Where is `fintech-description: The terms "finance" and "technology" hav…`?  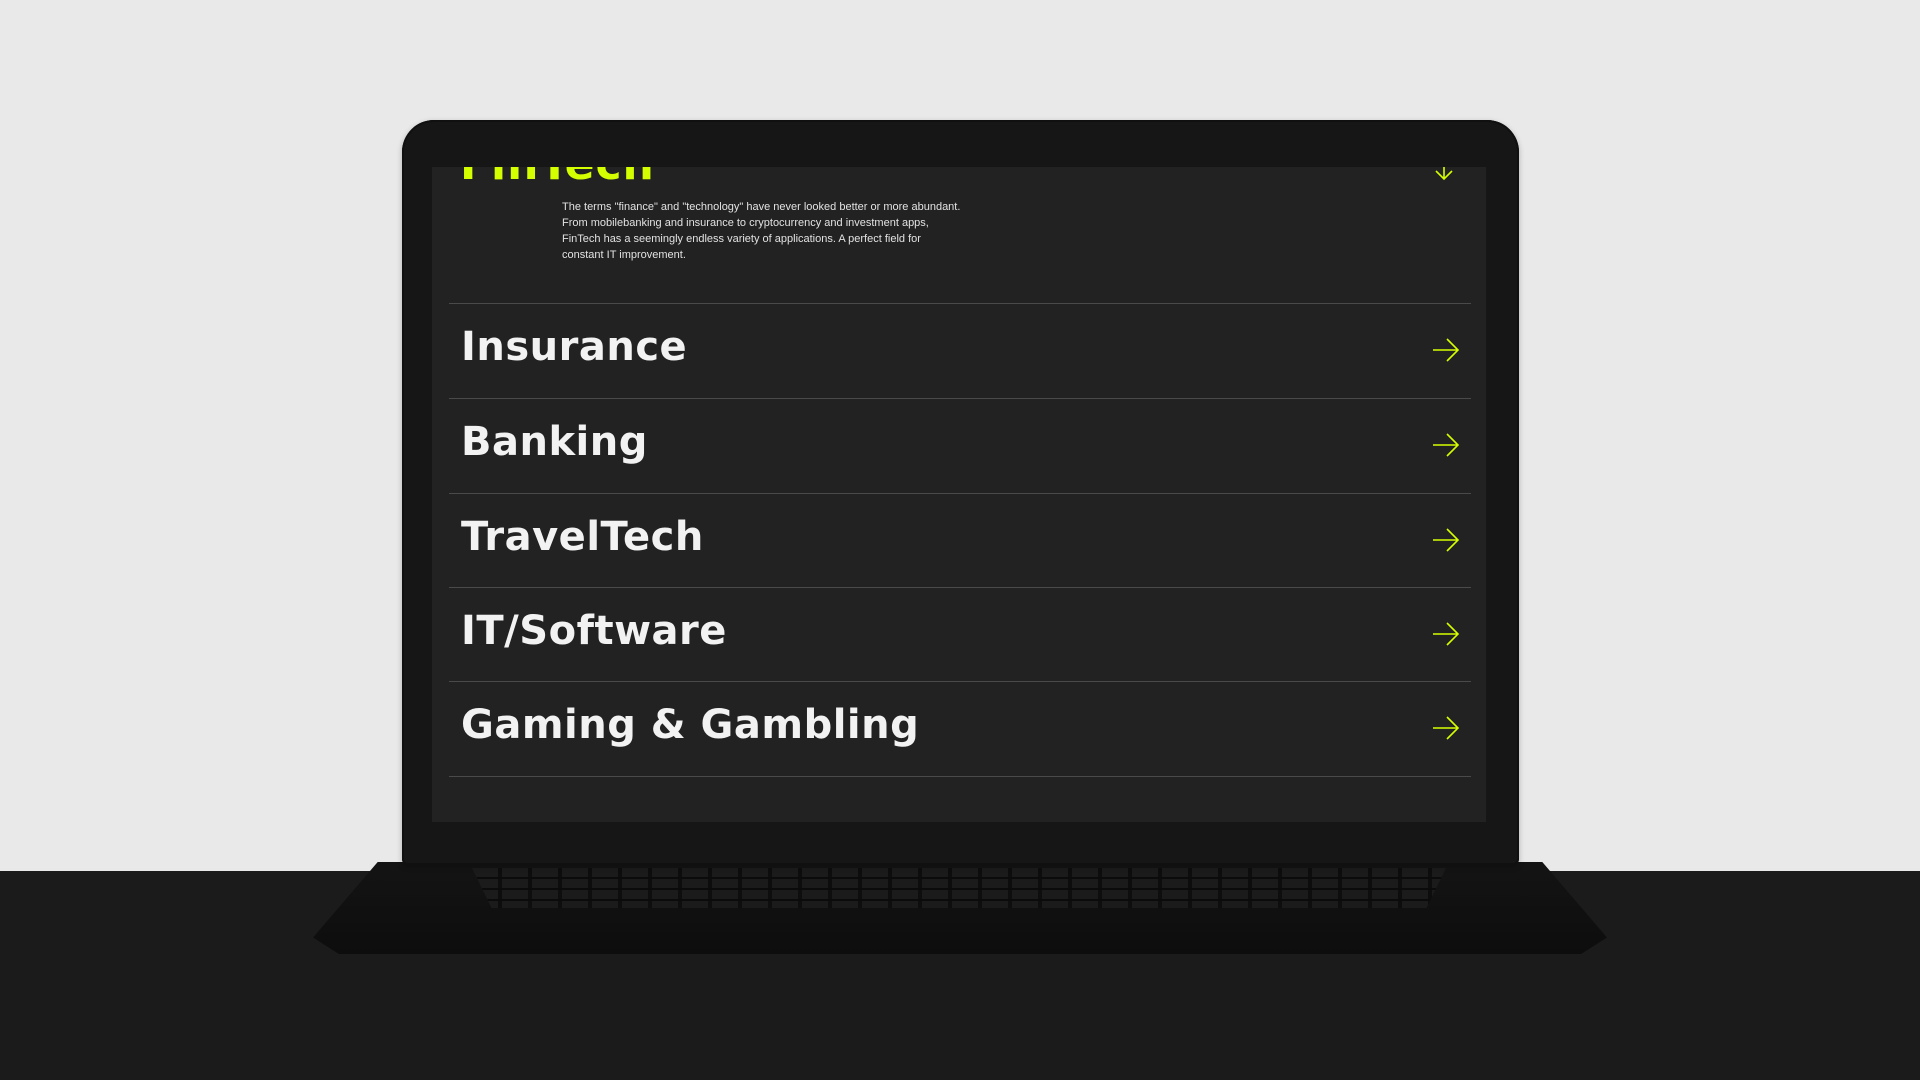 fintech-description: The terms "finance" and "technology" hav… is located at coordinates (761, 231).